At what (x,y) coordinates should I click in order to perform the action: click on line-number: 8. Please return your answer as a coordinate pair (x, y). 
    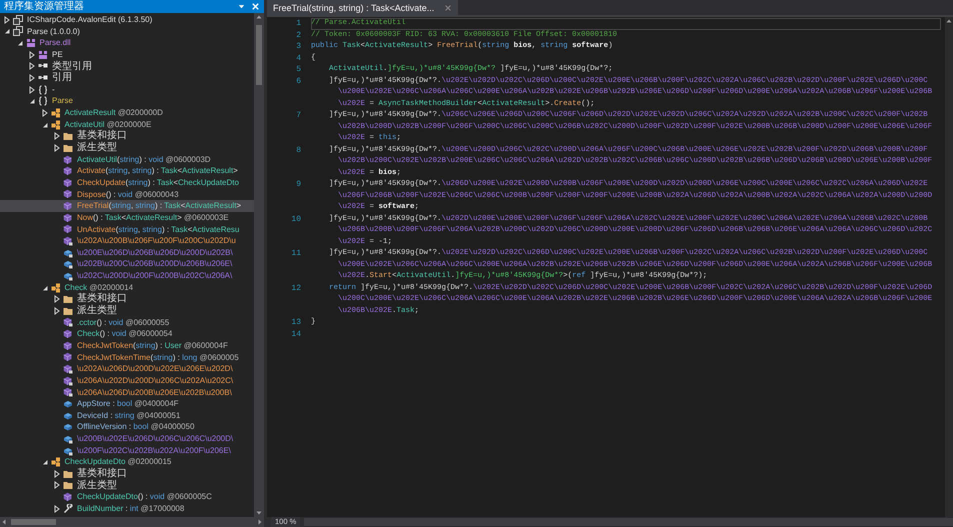
    Looking at the image, I should click on (298, 150).